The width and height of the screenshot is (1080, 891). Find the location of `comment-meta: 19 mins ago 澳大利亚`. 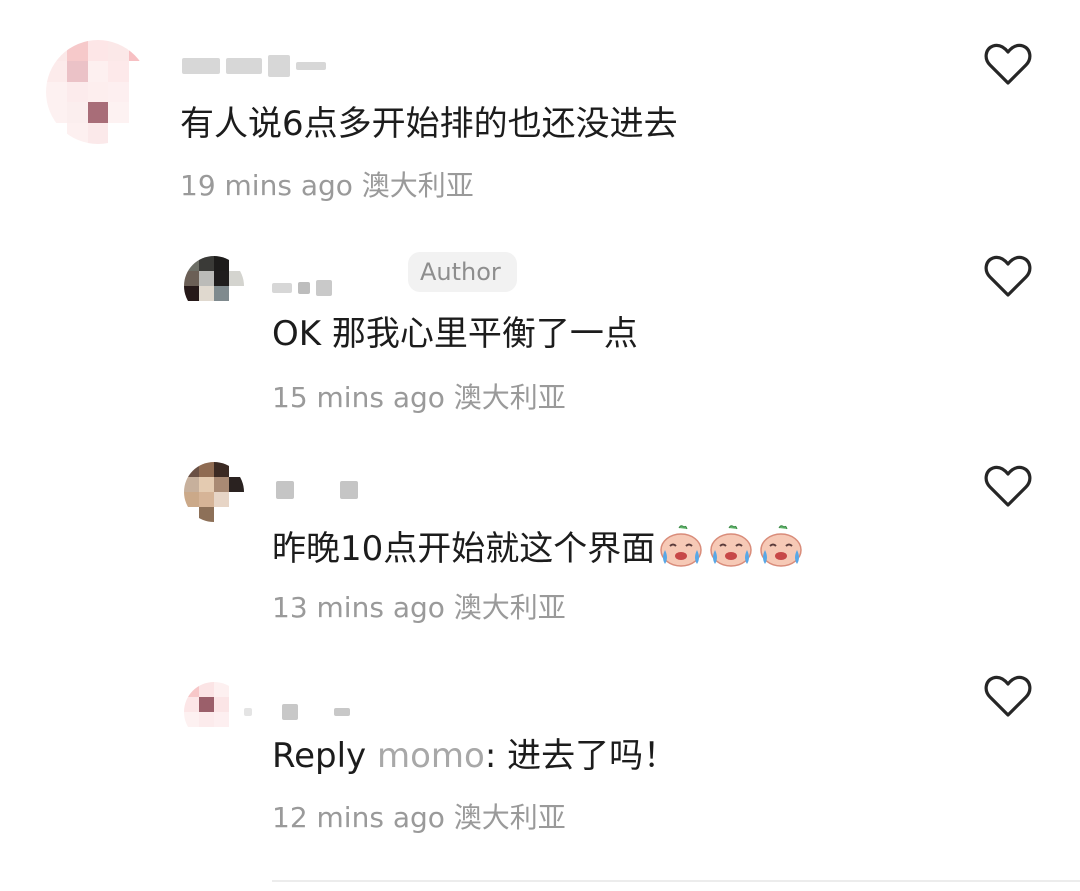

comment-meta: 19 mins ago 澳大利亚 is located at coordinates (327, 186).